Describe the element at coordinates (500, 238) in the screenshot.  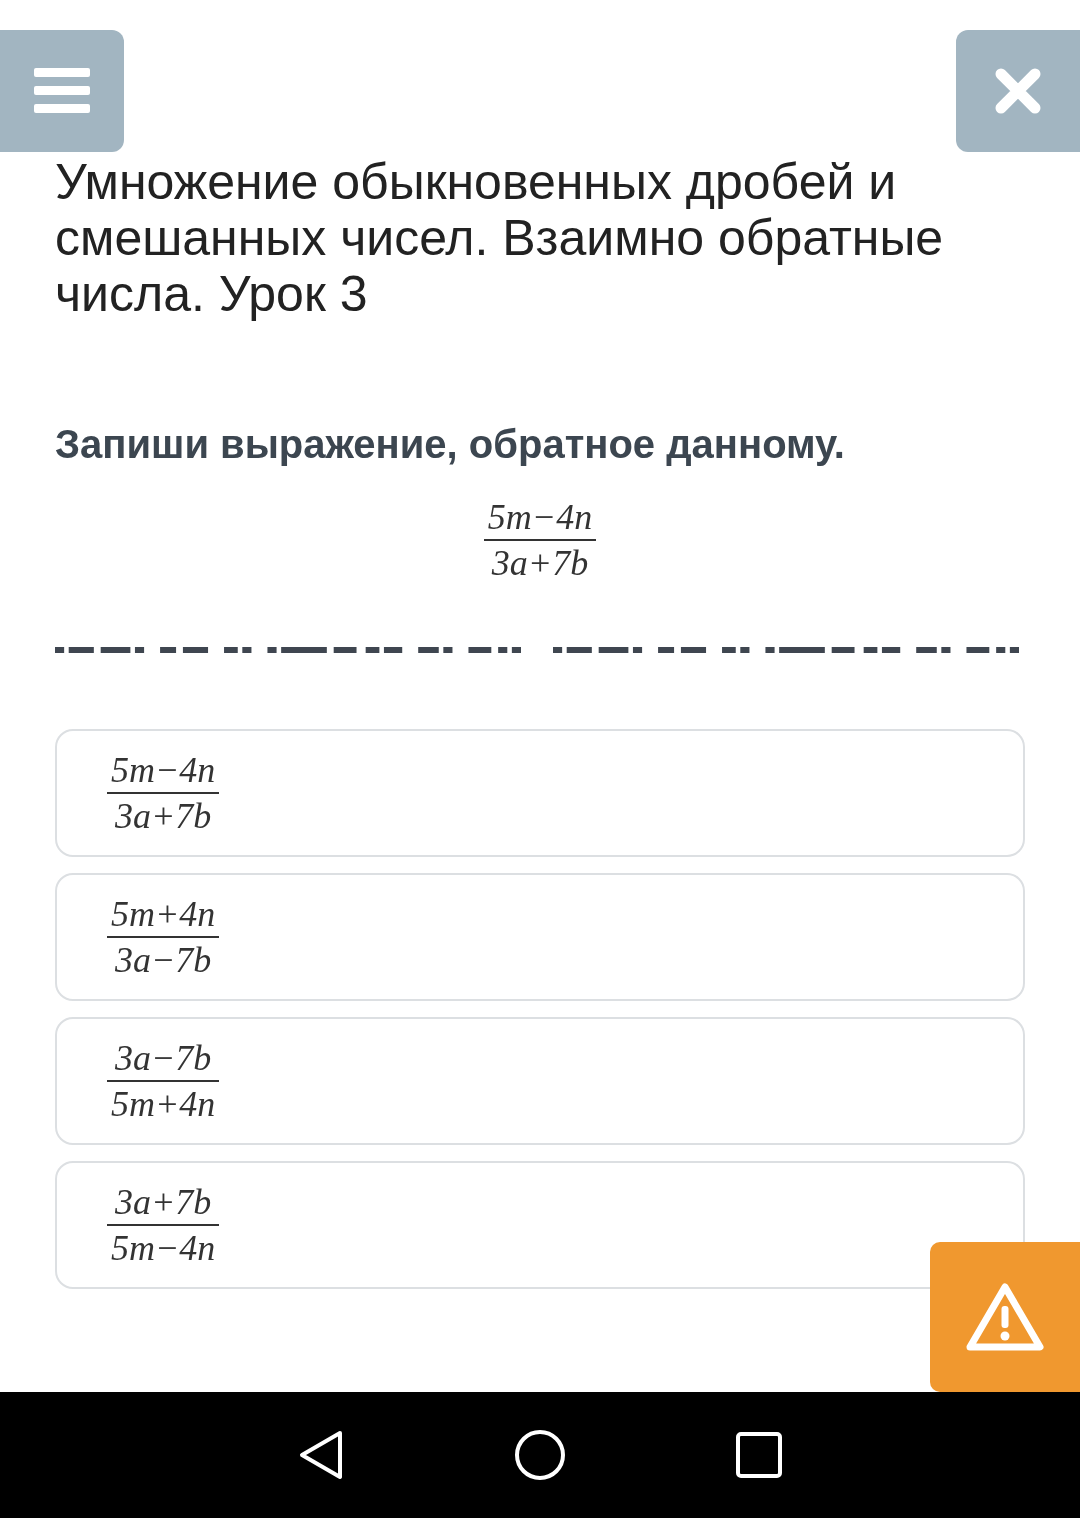
I see `lesson-title: Умножение обыкновенных дробей и смешанных чисел. Взаимно обратные числа. Урок 3` at that location.